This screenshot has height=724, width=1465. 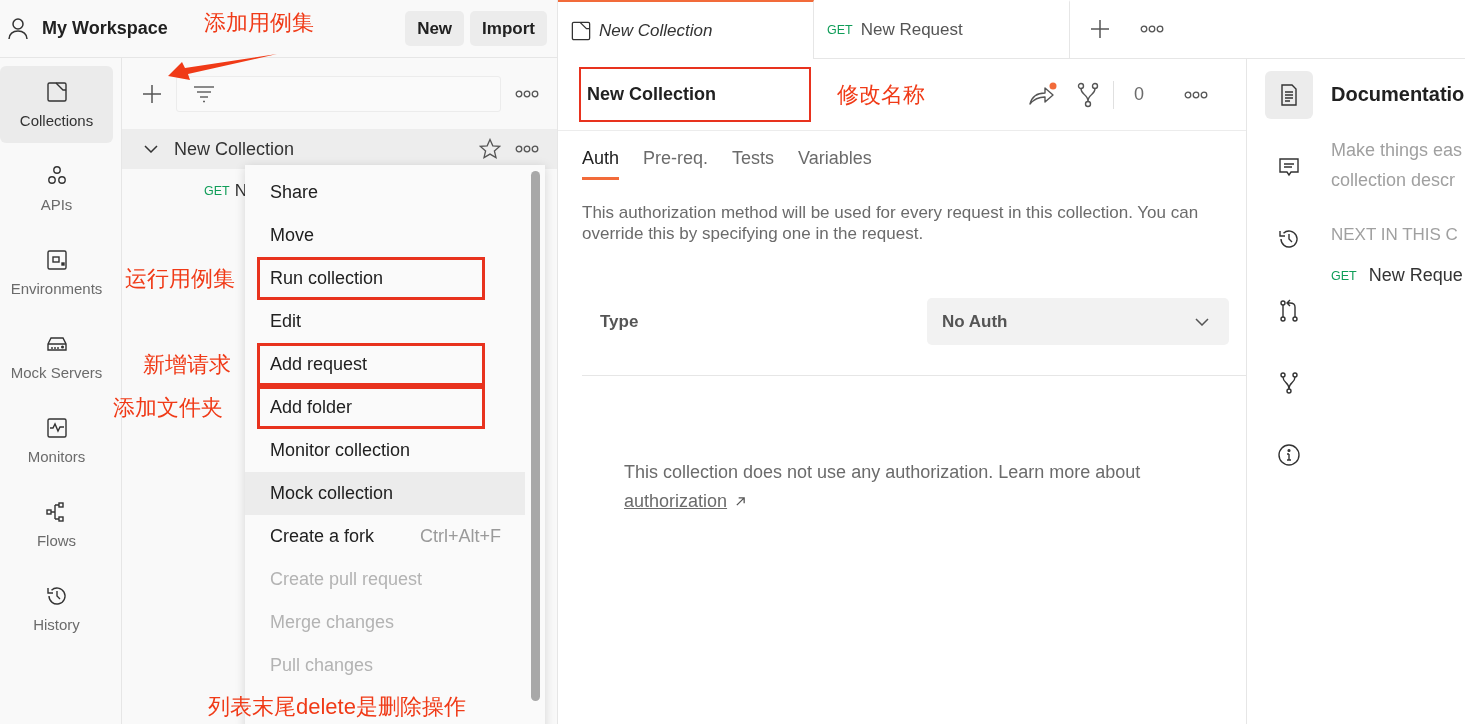 I want to click on collection-row: New Collection, so click(x=339, y=149).